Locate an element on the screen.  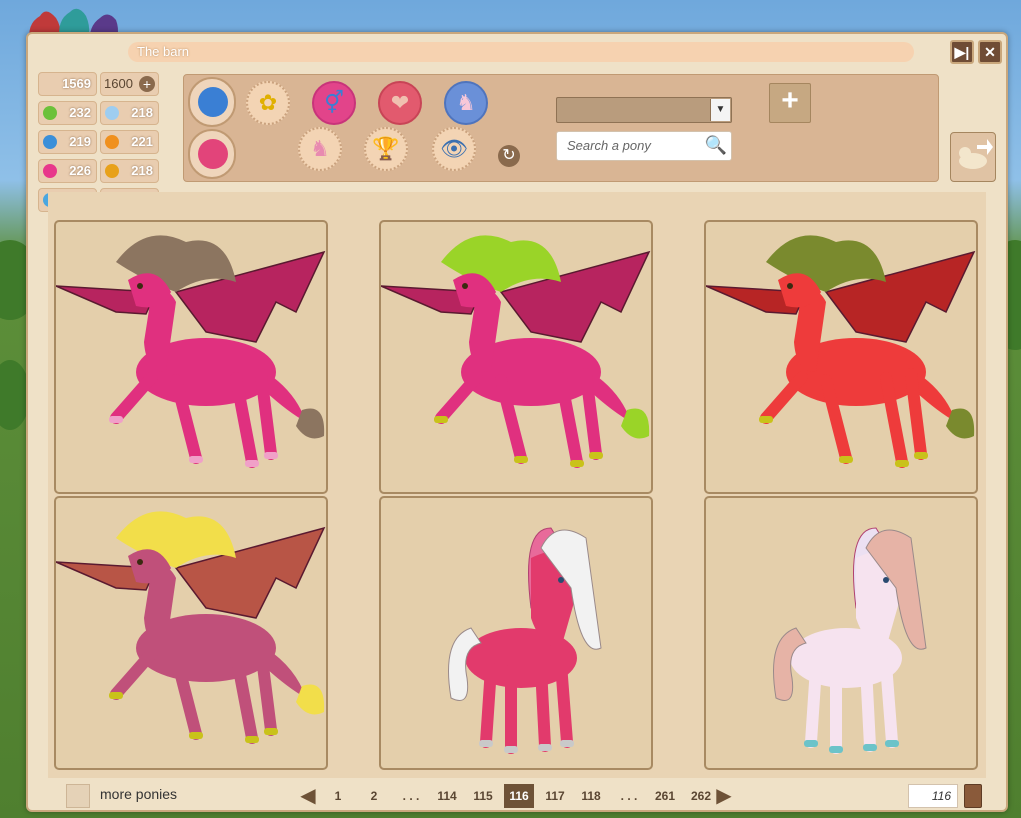
close-icon: ✕ is located at coordinates (990, 52).